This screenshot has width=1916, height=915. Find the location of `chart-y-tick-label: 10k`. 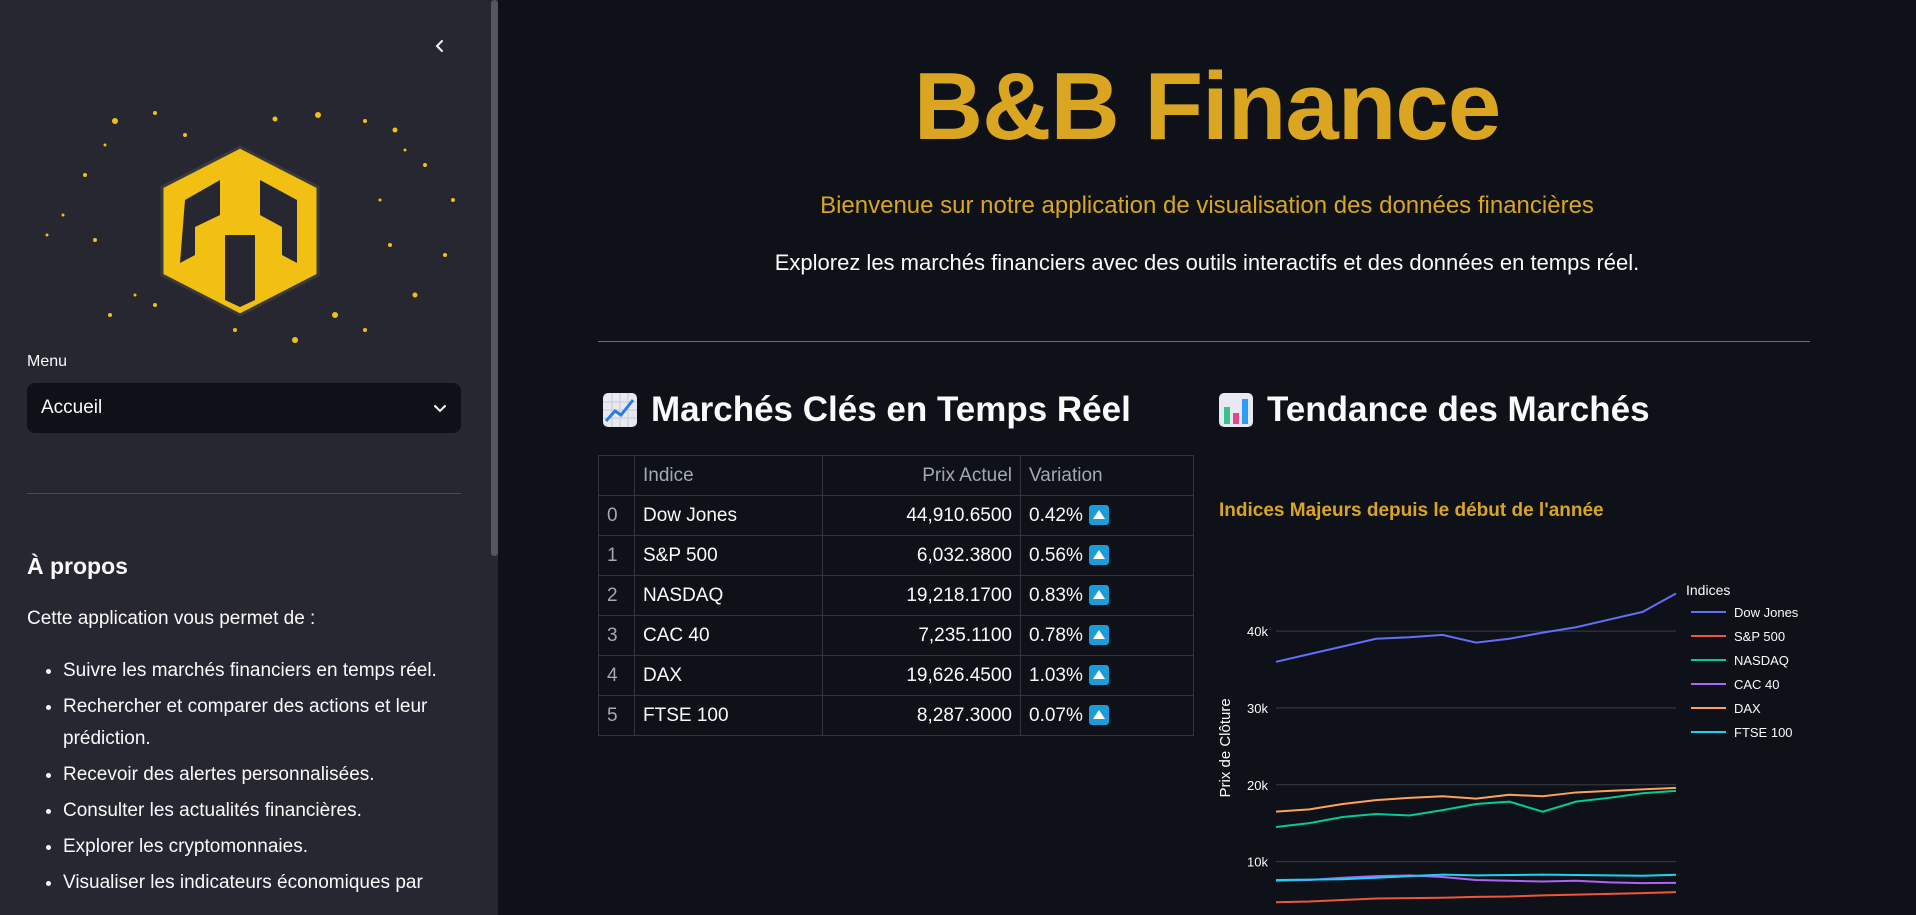

chart-y-tick-label: 10k is located at coordinates (1257, 862).